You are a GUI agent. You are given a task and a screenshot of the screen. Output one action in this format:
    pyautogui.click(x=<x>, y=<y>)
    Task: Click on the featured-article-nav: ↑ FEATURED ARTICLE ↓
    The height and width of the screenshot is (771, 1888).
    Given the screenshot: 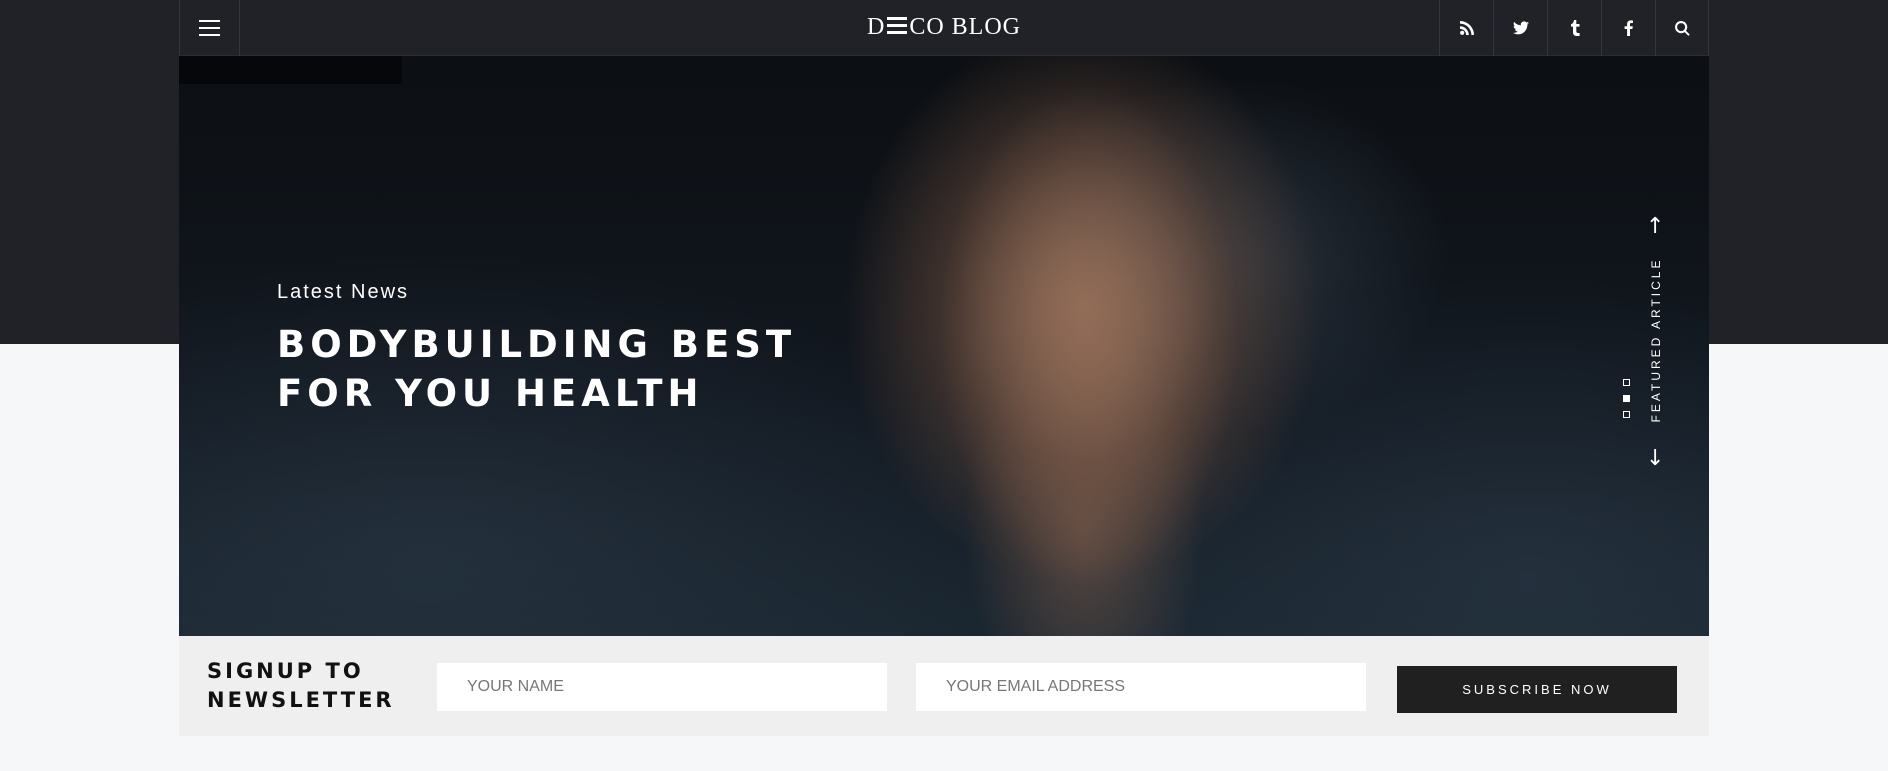 What is the action you would take?
    pyautogui.click(x=1656, y=346)
    